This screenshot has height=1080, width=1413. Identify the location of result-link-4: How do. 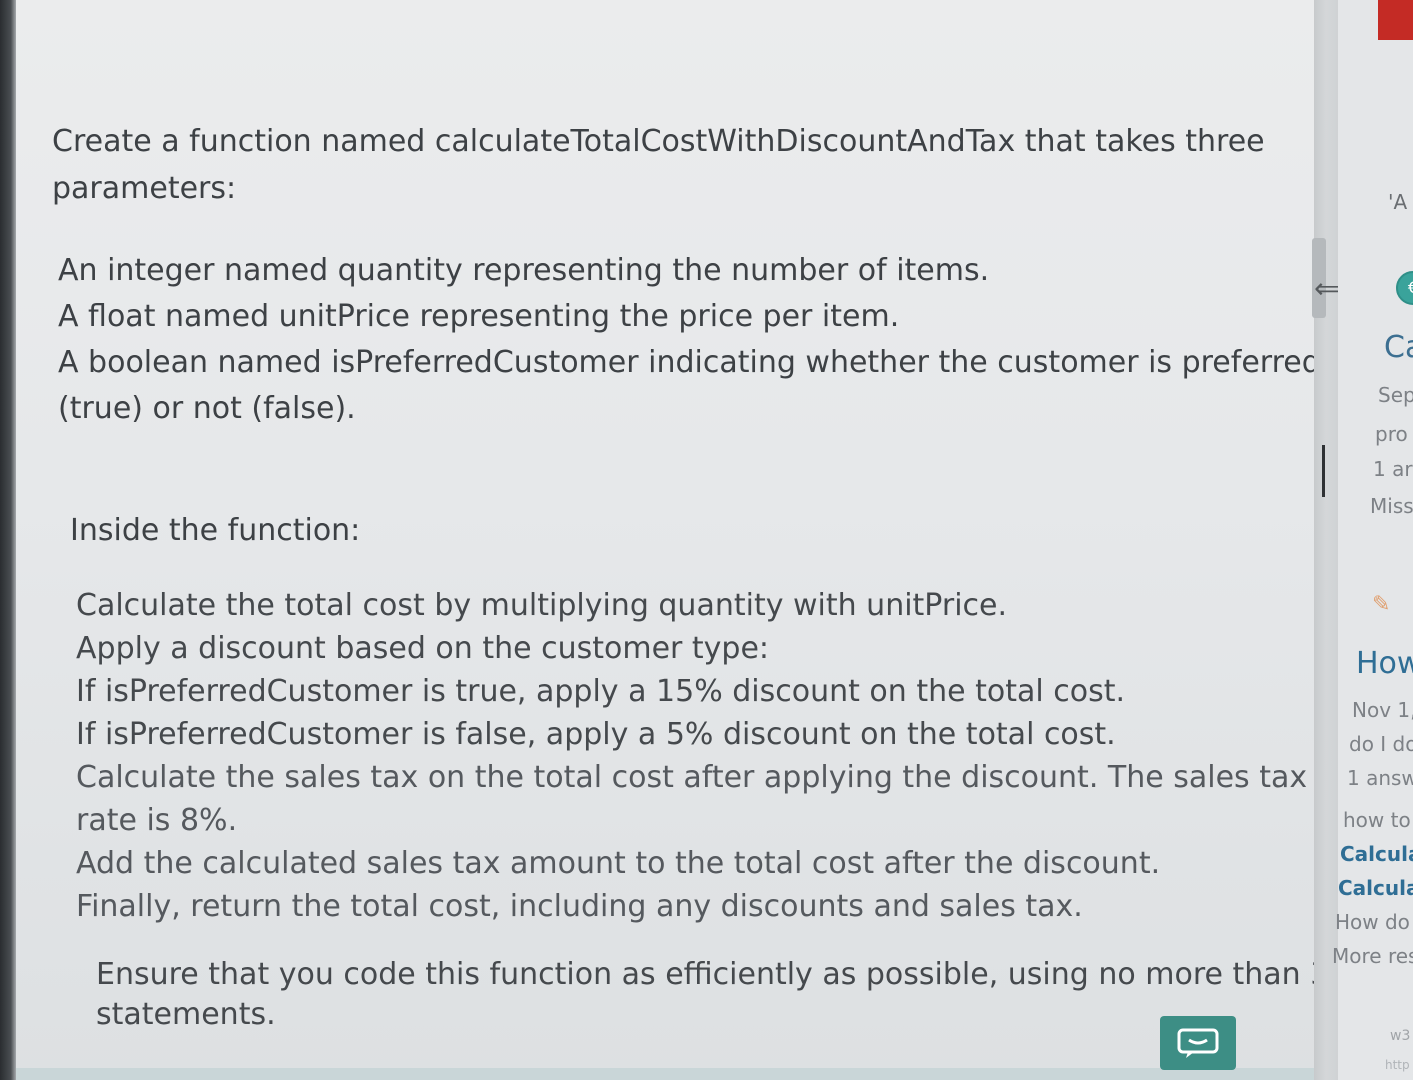
(1372, 922).